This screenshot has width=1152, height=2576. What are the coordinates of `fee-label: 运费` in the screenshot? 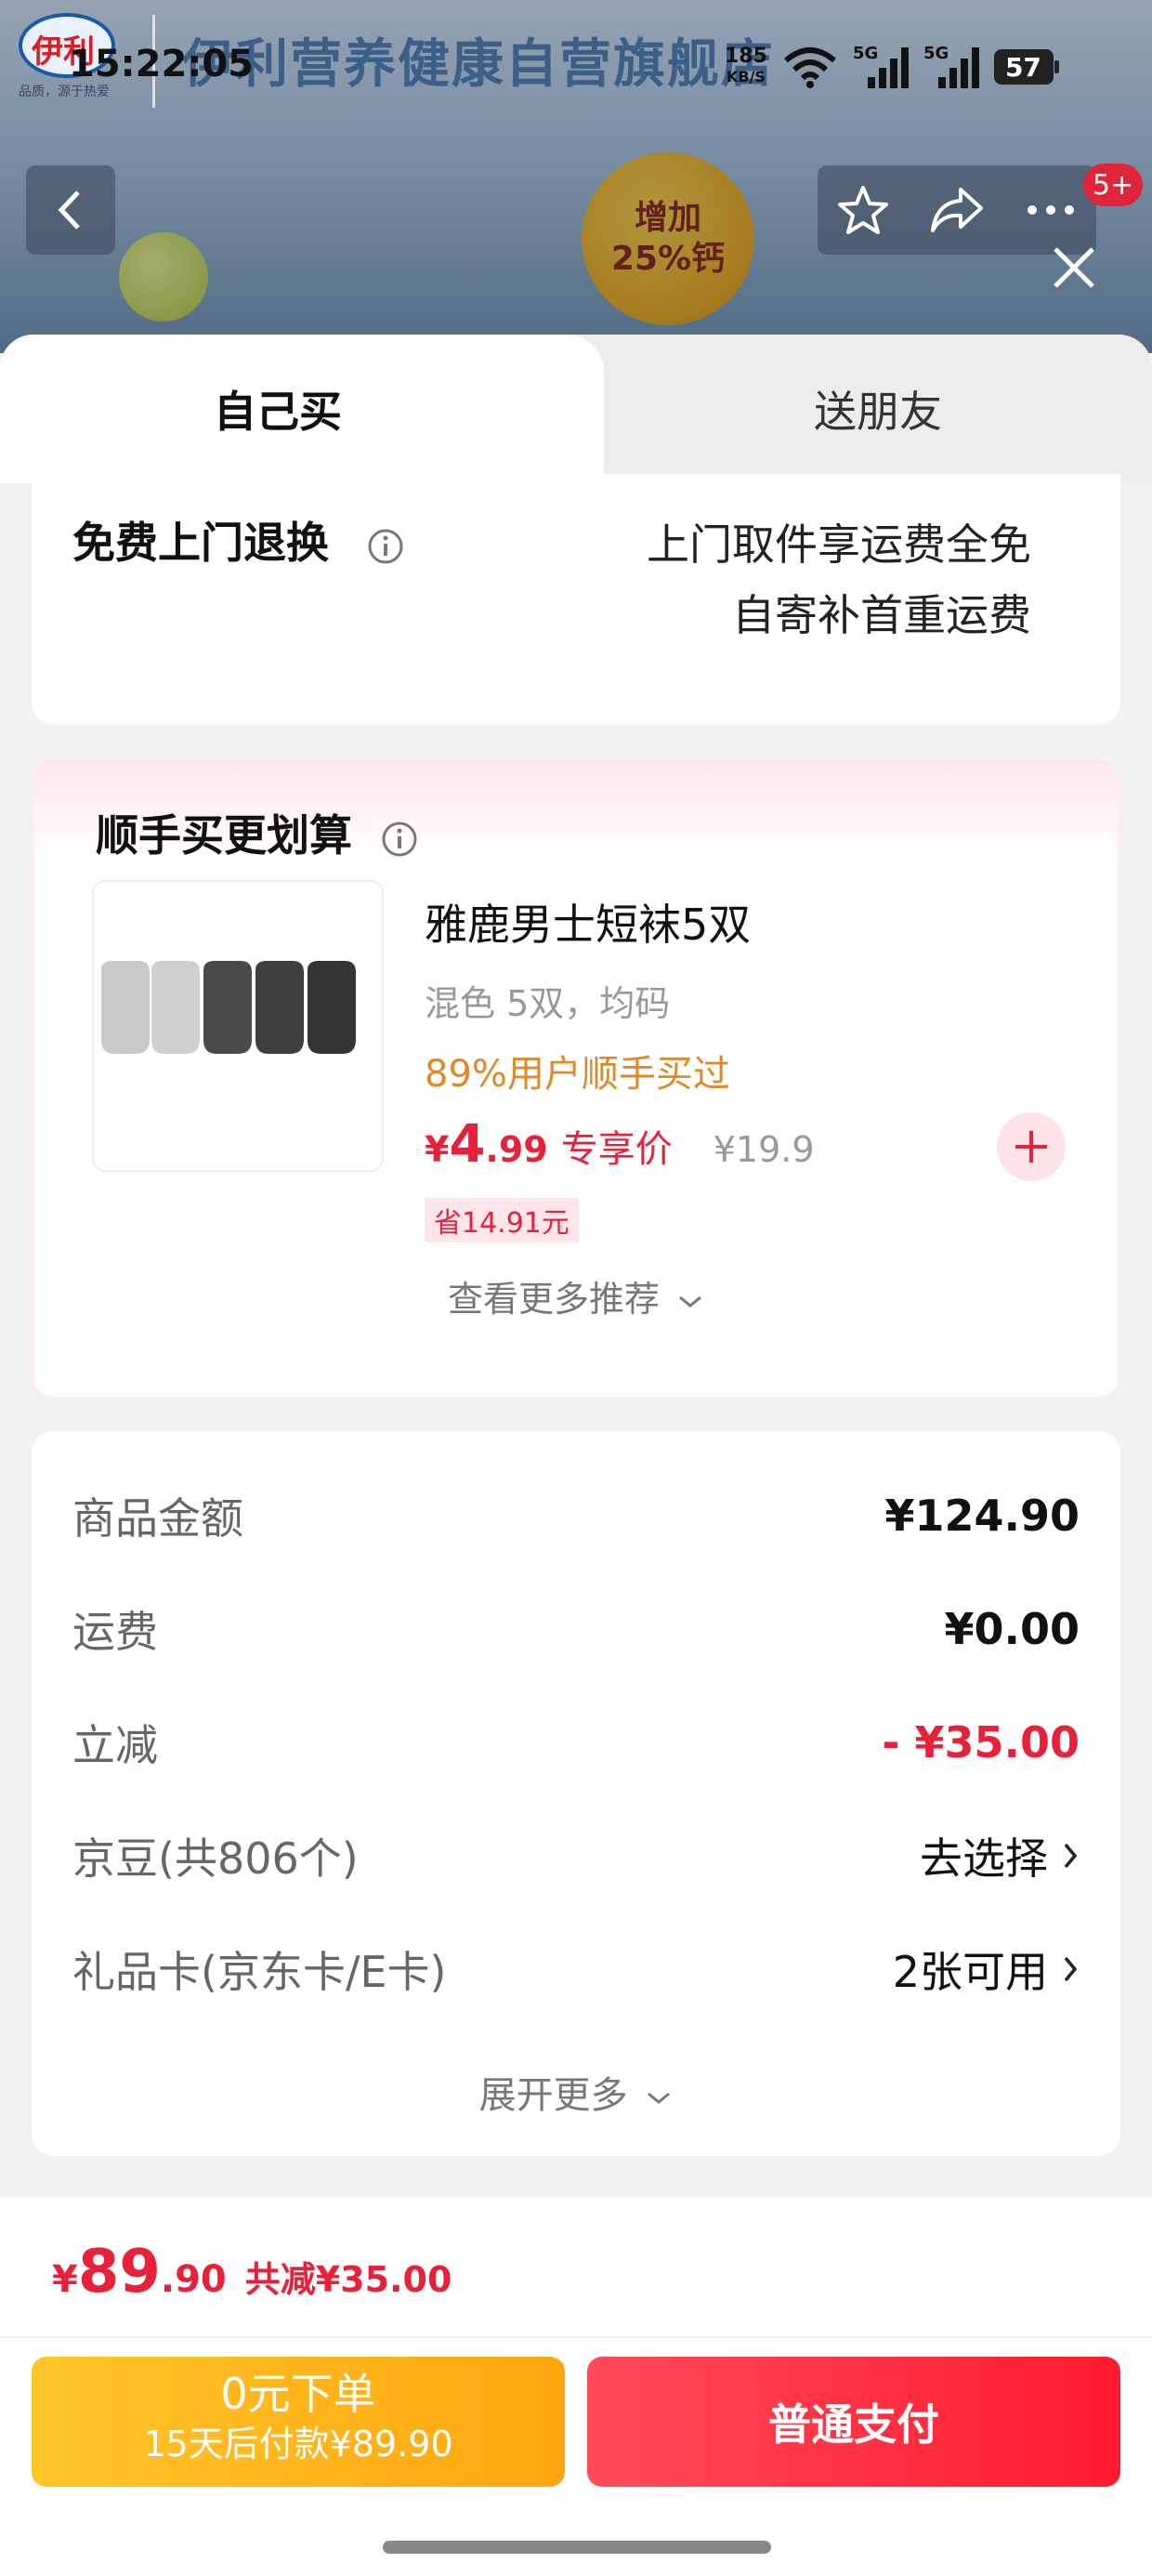 It's located at (115, 1632).